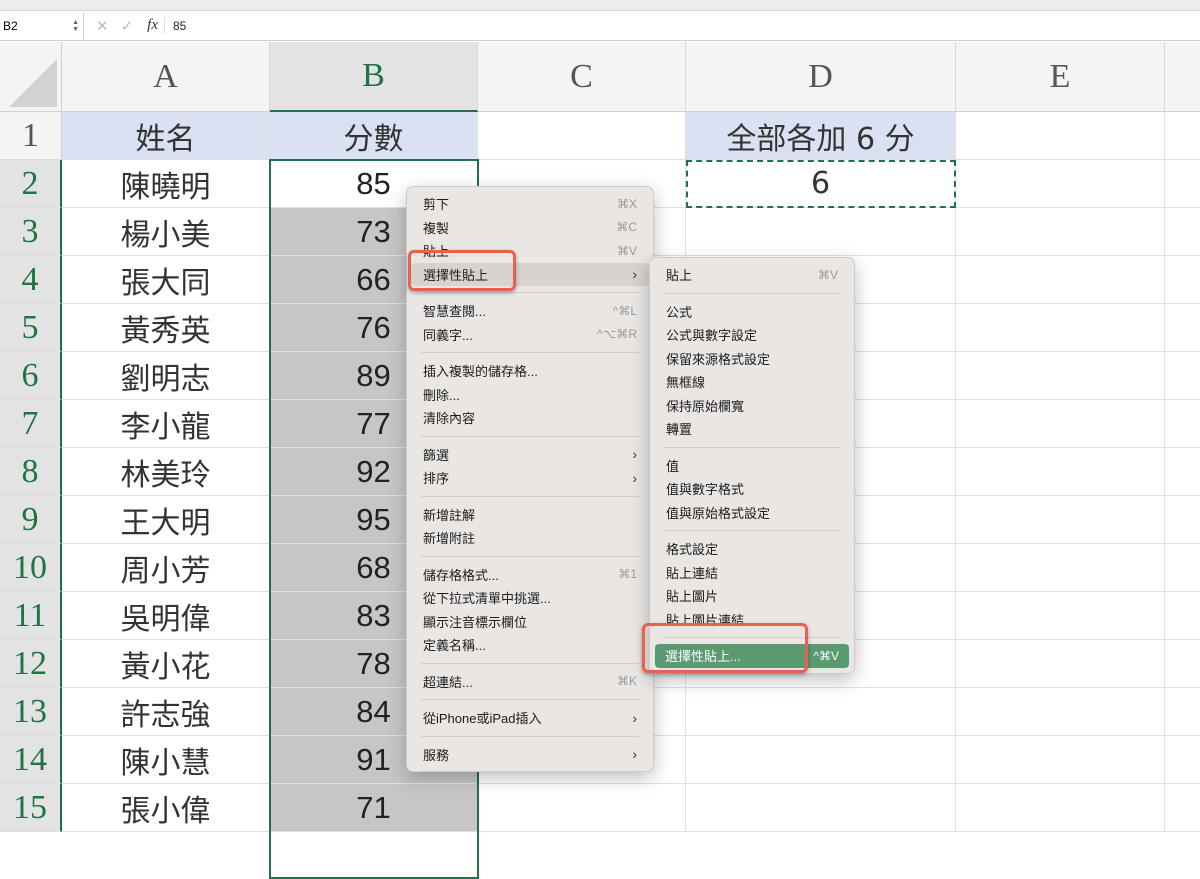 Image resolution: width=1200 pixels, height=879 pixels. Describe the element at coordinates (530, 204) in the screenshot. I see `menu-item: 剪下 ⌘X` at that location.